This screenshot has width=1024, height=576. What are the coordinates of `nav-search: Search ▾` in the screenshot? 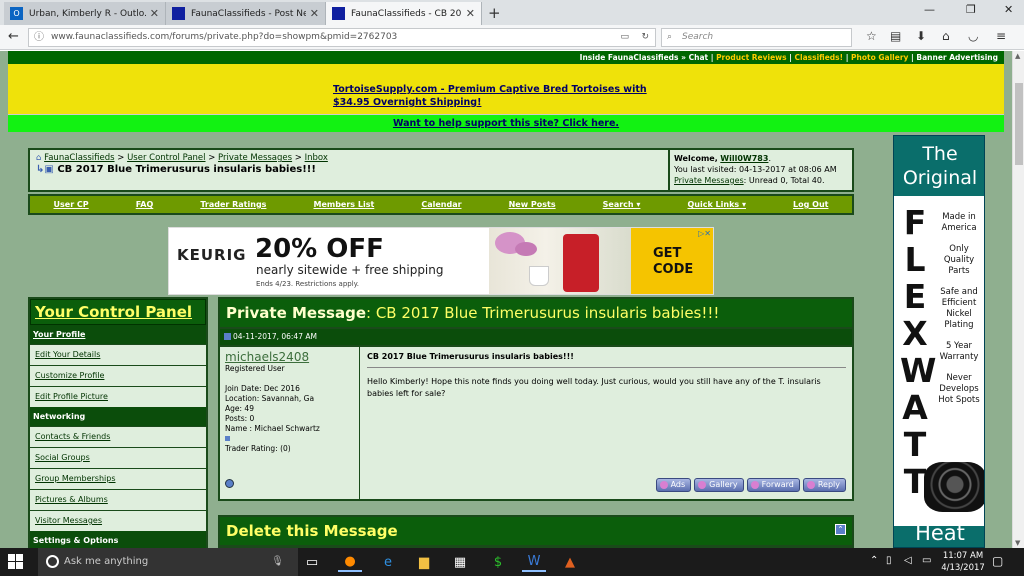 It's located at (622, 204).